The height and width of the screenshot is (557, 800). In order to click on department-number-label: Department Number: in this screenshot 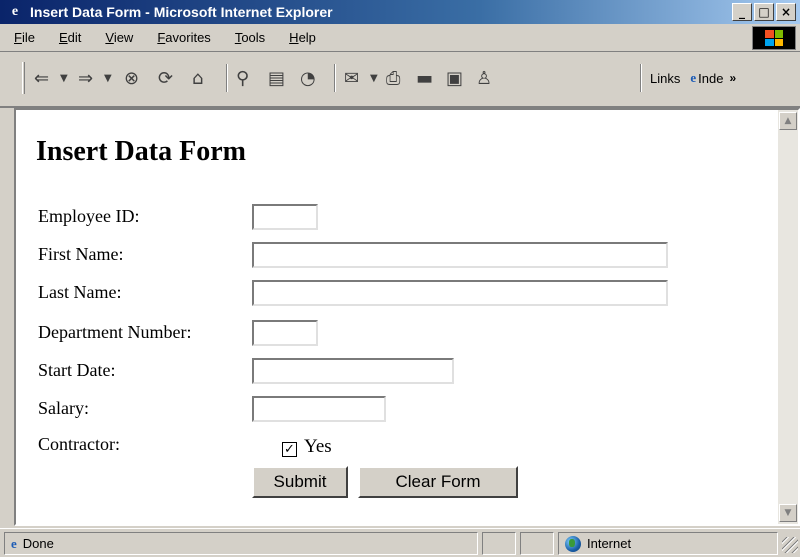, I will do `click(115, 332)`.